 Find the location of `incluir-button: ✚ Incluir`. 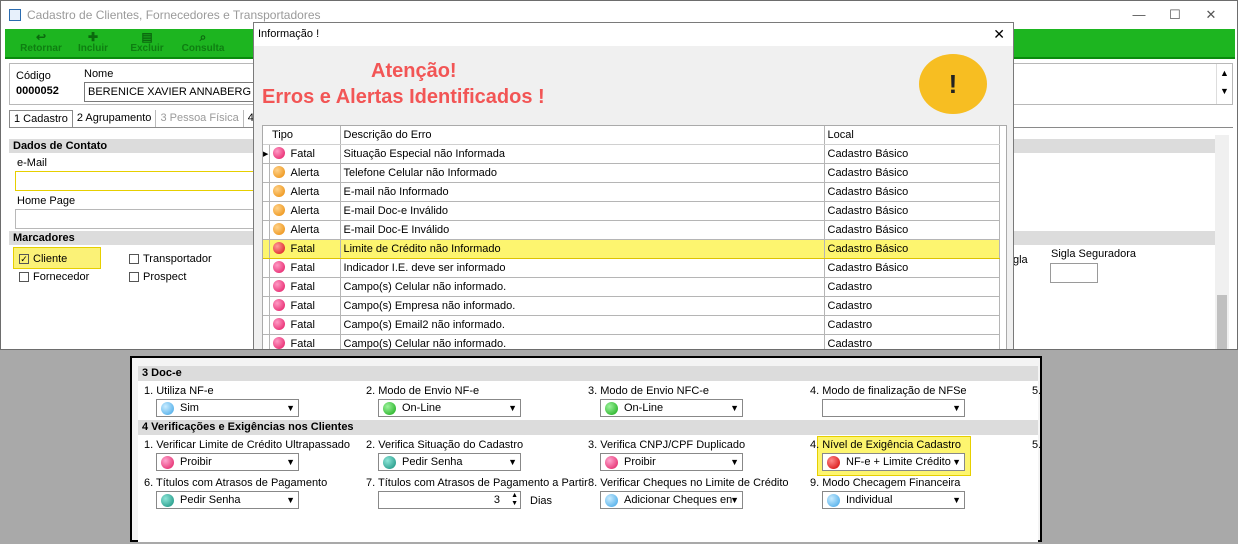

incluir-button: ✚ Incluir is located at coordinates (93, 42).